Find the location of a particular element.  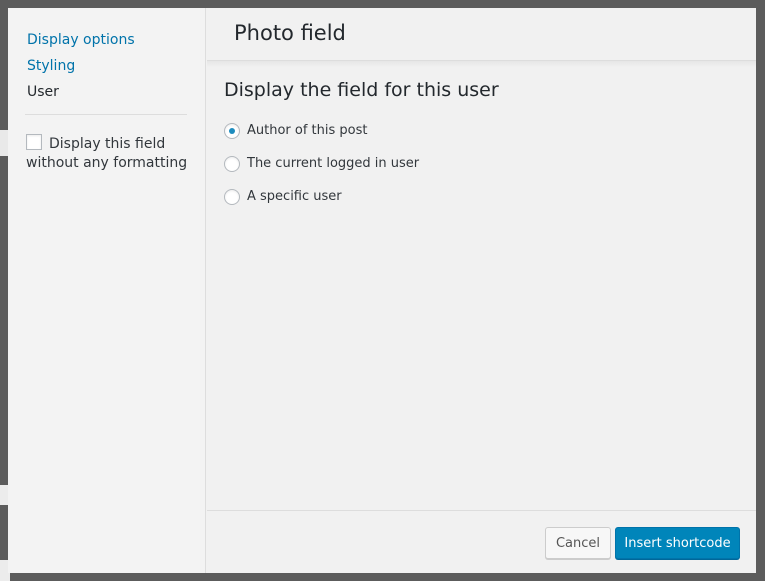

menu-item-display-options: Display options is located at coordinates (107, 40).